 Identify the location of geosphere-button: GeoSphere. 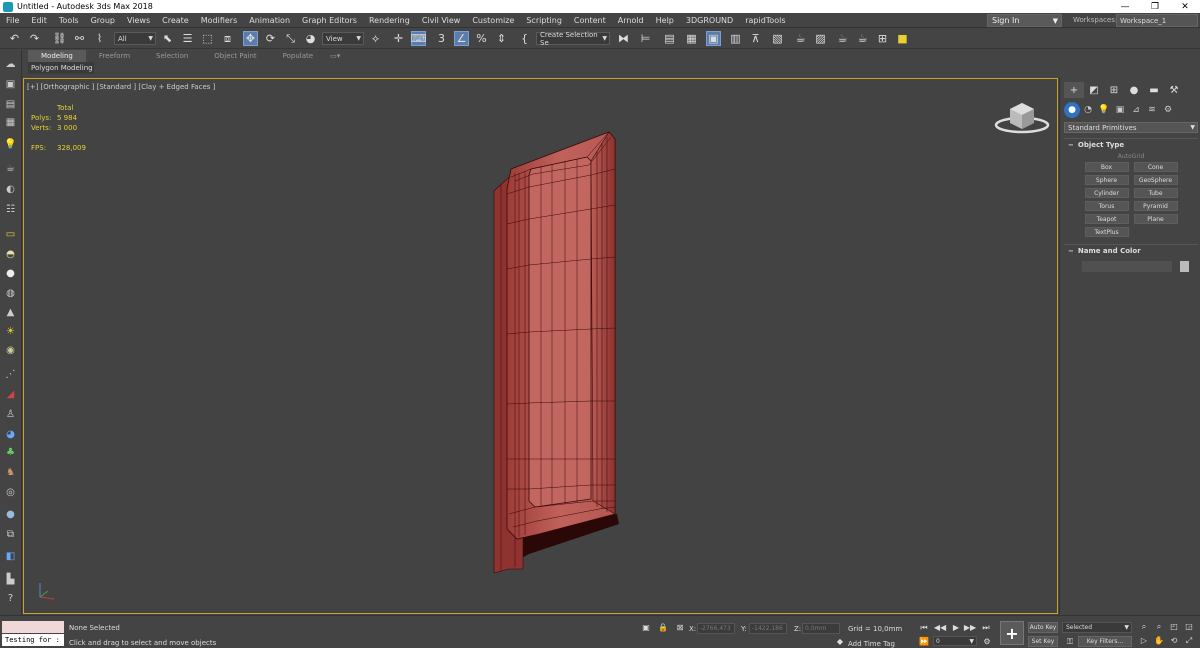
(1155, 180).